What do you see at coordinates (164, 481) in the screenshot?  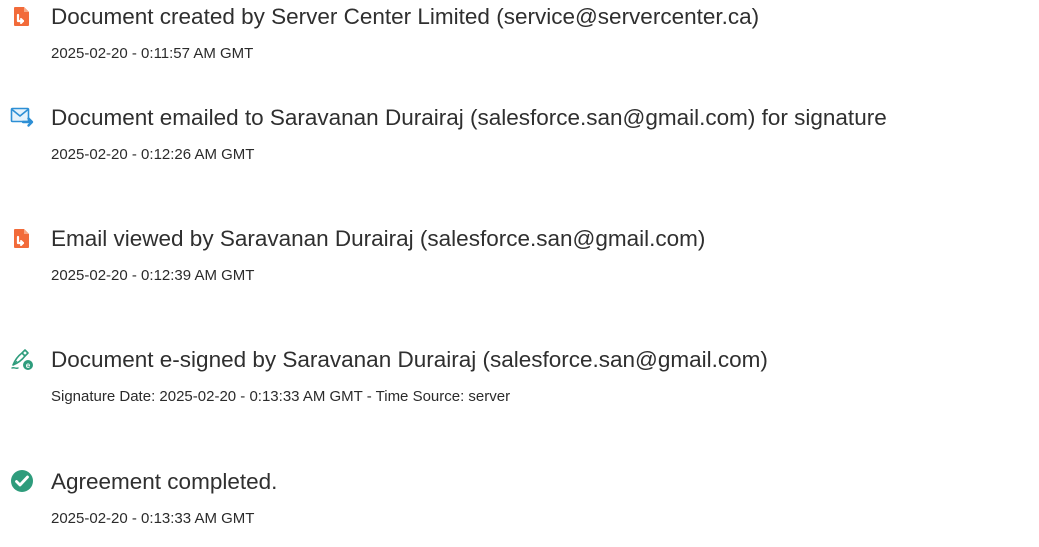 I see `event-title: Agreement completed.` at bounding box center [164, 481].